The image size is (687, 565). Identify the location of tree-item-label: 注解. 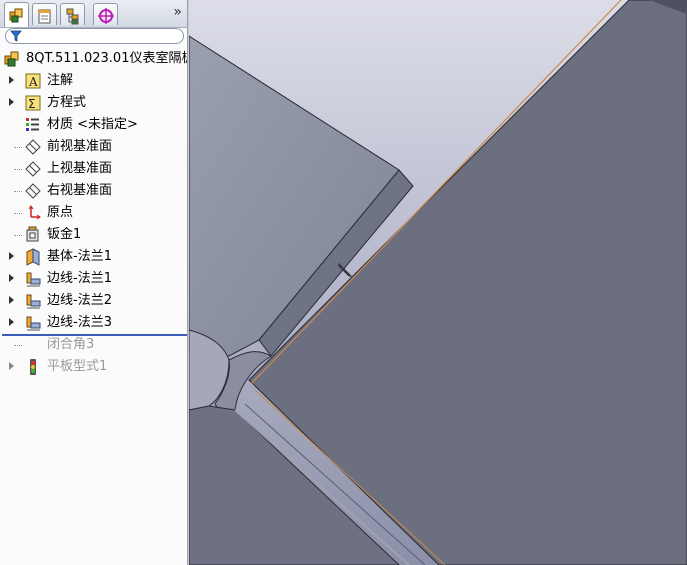
(60, 80).